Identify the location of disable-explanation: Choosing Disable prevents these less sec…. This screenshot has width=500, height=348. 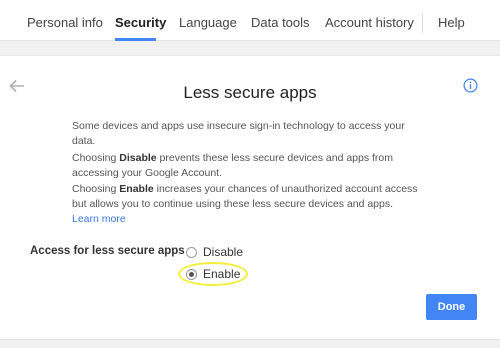
(247, 166).